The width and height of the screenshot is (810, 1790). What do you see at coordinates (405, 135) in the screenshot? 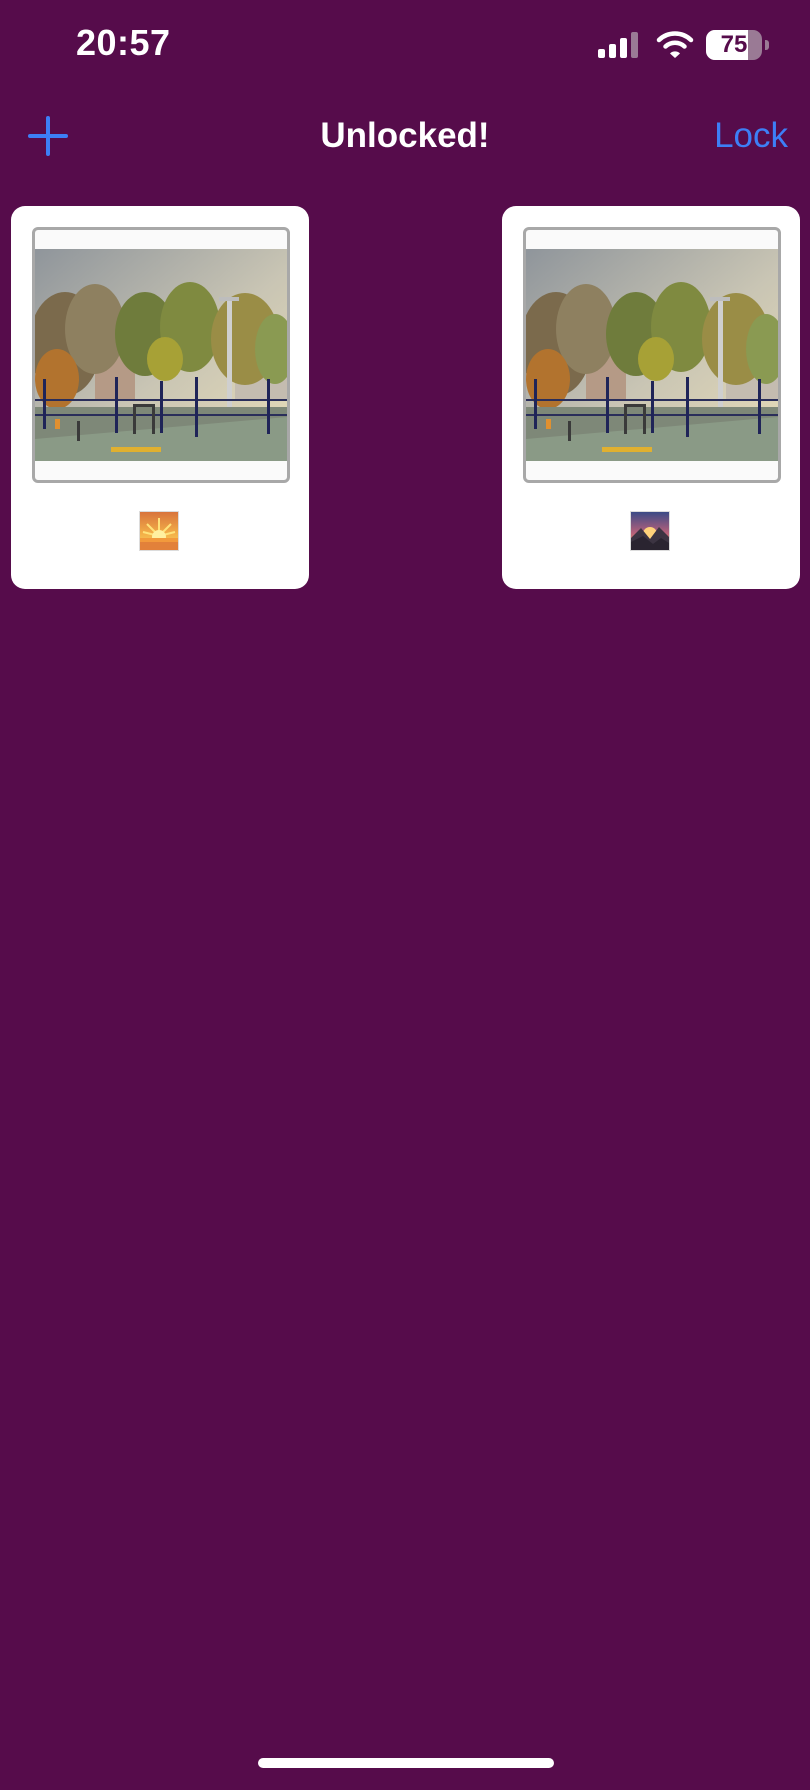
I see `page-title: Unlocked!` at bounding box center [405, 135].